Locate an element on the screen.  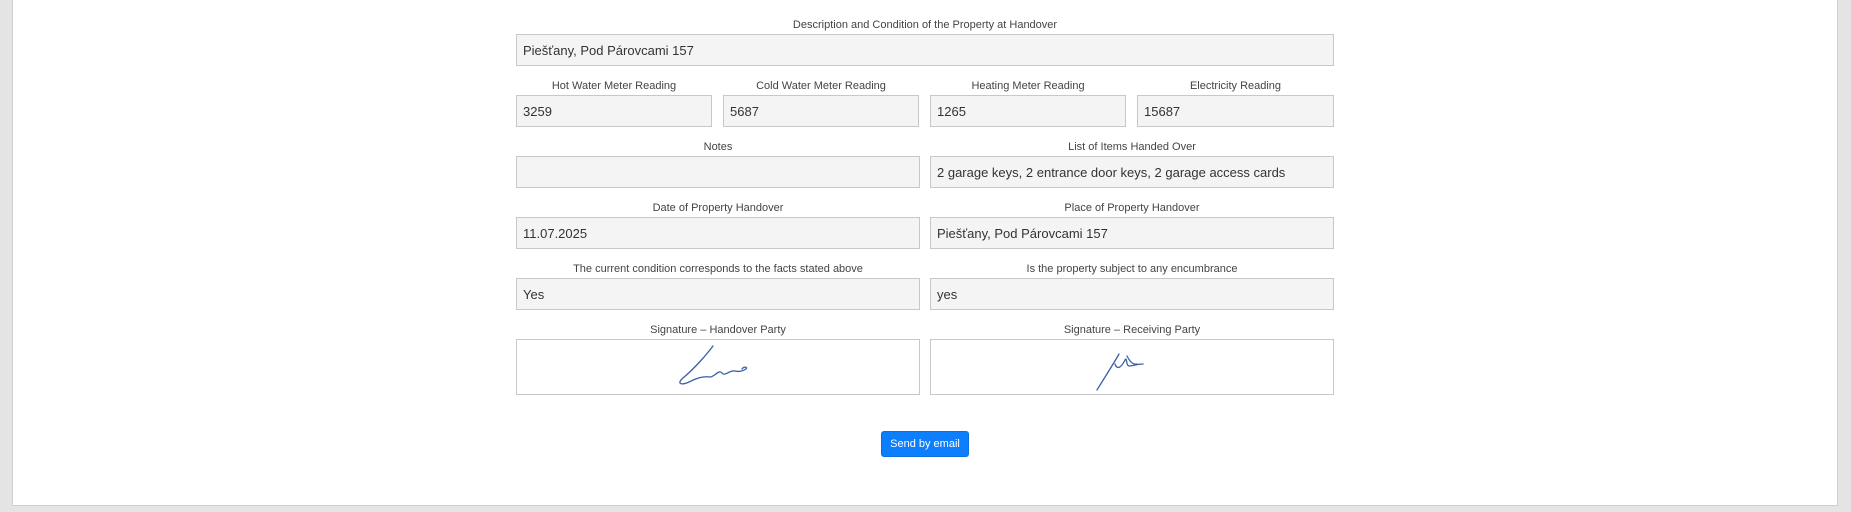
handover-place-input is located at coordinates (1132, 233).